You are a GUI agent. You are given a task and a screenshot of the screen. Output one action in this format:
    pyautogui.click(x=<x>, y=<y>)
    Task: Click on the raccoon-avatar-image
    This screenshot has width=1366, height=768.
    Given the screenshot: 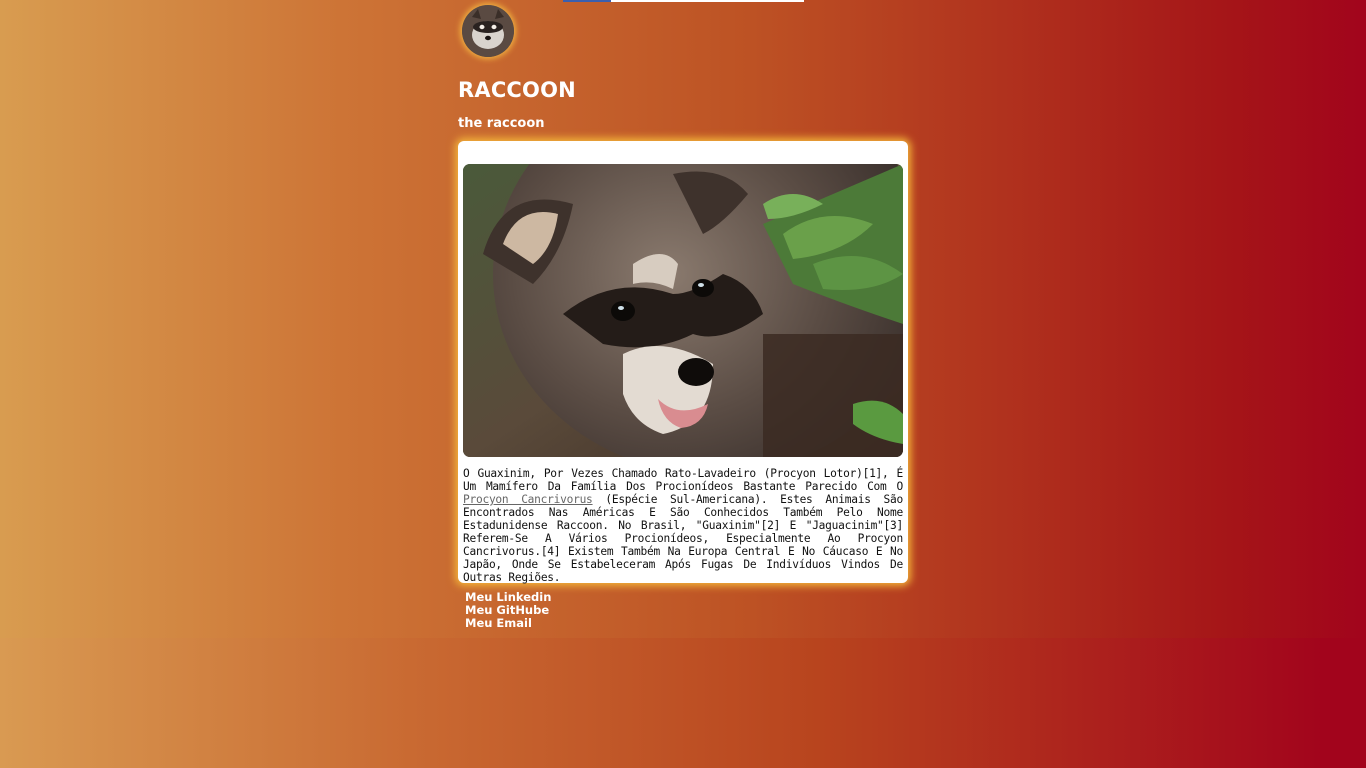 What is the action you would take?
    pyautogui.click(x=488, y=31)
    